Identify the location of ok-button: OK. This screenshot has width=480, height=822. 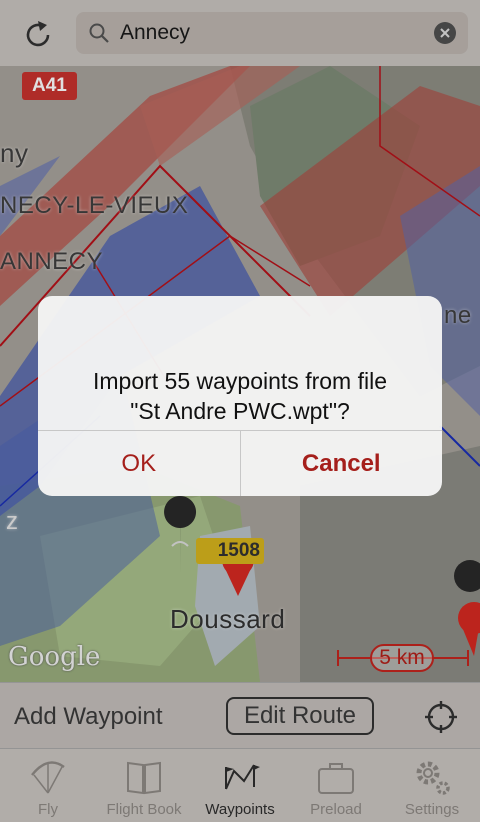
(139, 463).